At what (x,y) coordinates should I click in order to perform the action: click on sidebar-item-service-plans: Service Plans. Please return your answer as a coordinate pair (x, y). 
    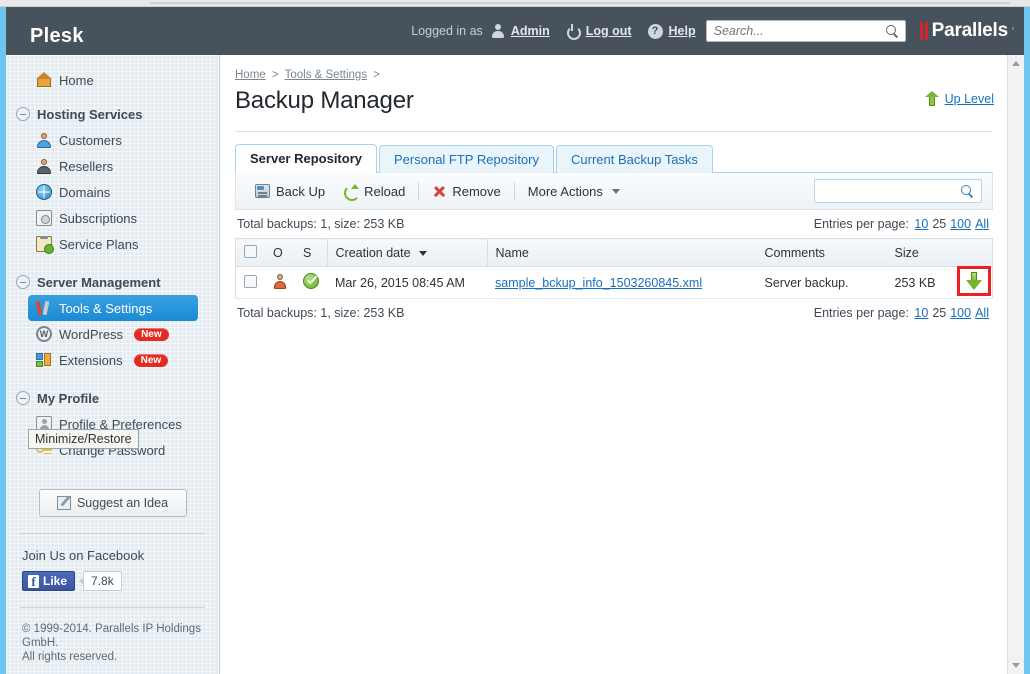
    Looking at the image, I should click on (112, 244).